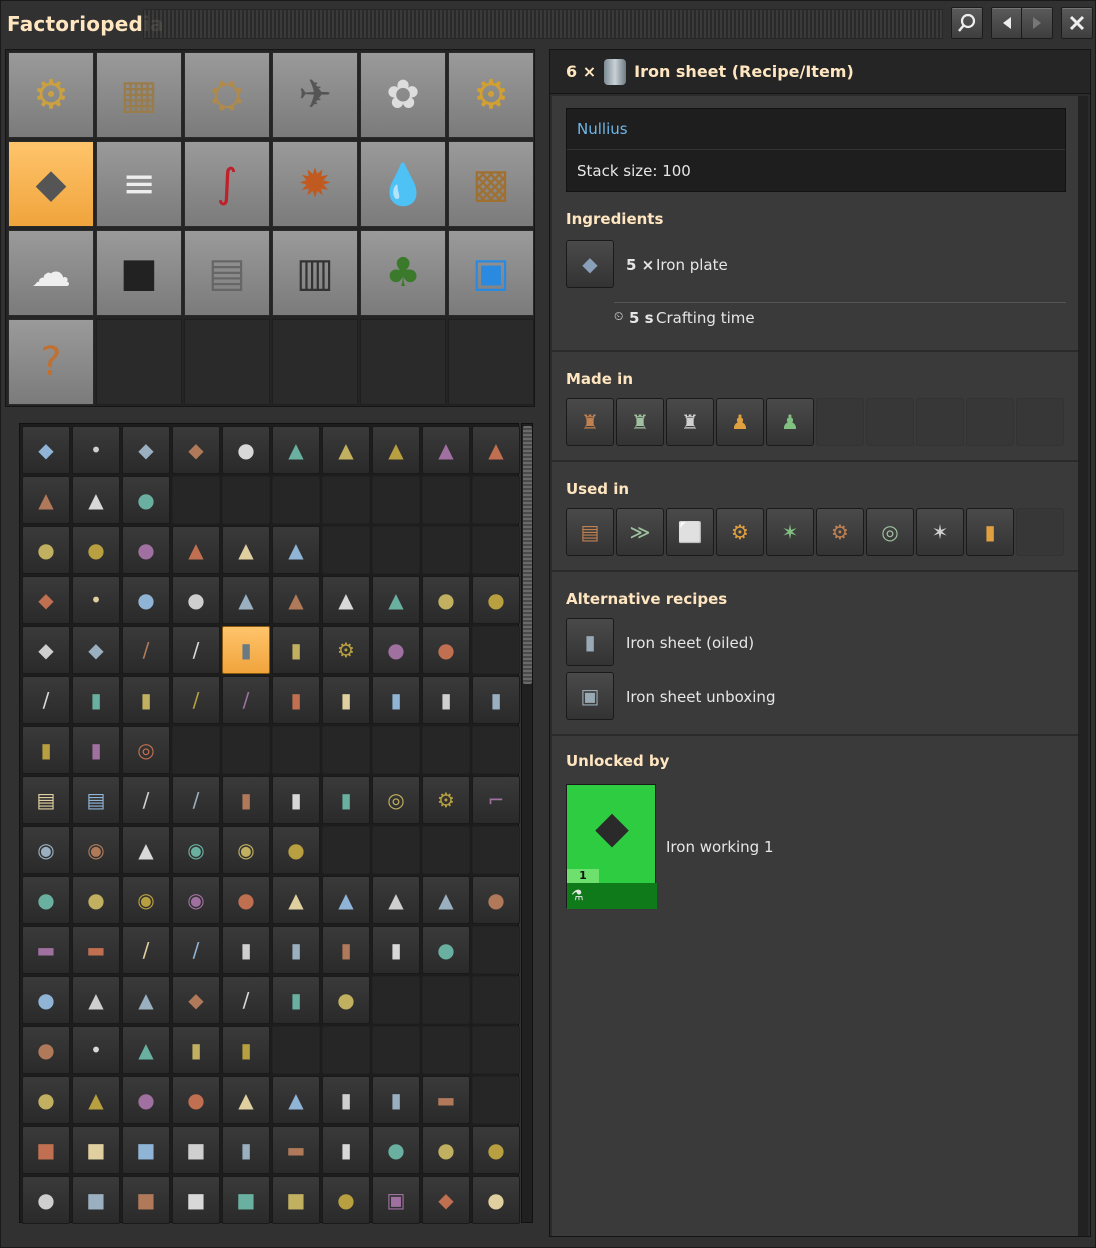  What do you see at coordinates (396, 800) in the screenshot?
I see `item-slot: ◎` at bounding box center [396, 800].